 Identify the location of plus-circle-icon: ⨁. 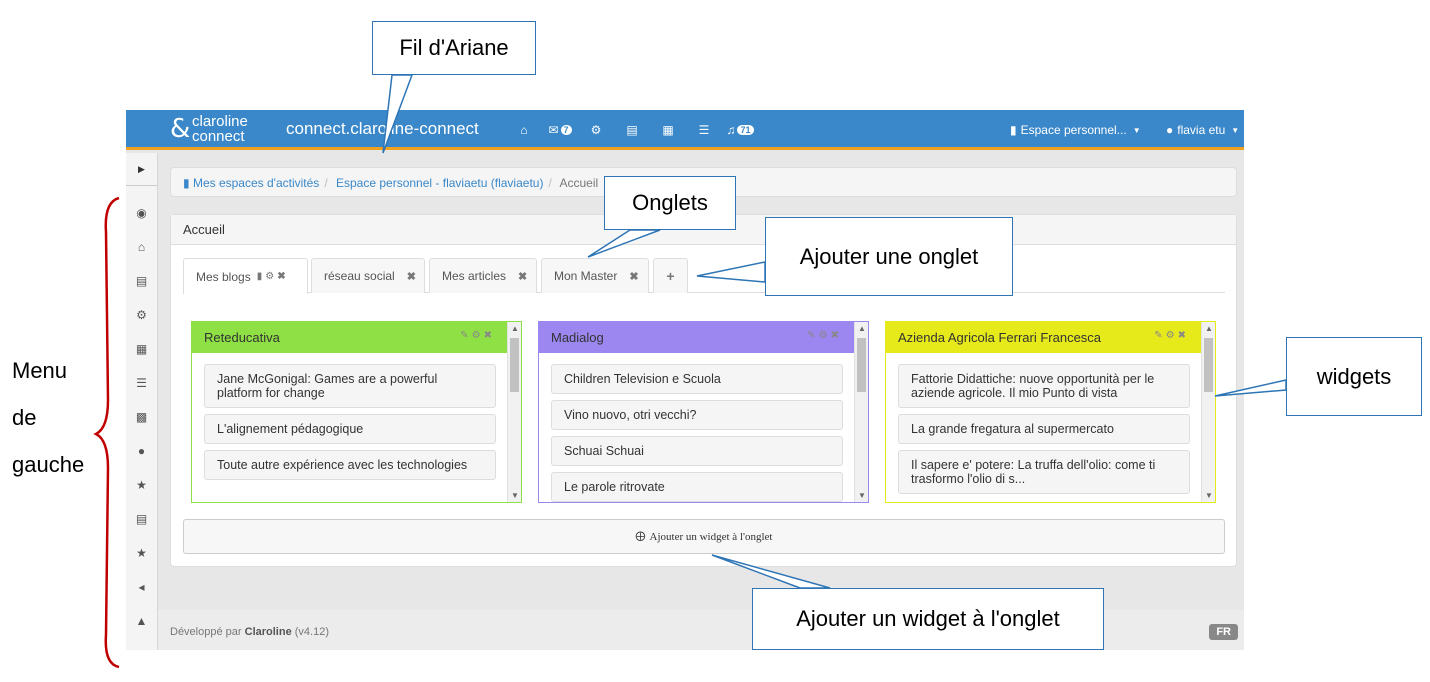
(640, 536).